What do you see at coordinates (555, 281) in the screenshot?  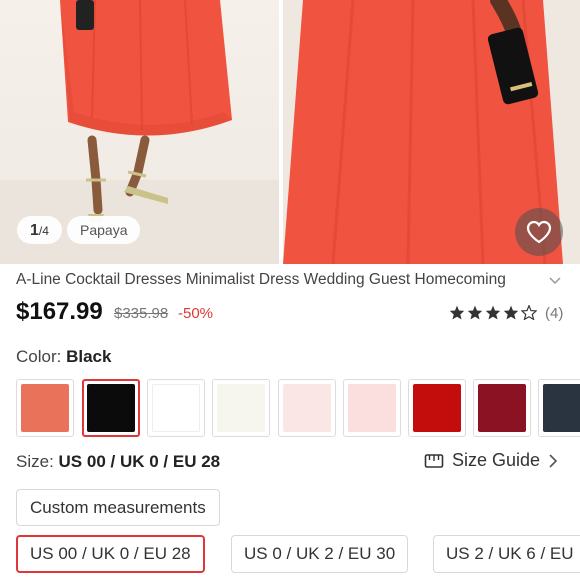 I see `chevron-down-icon` at bounding box center [555, 281].